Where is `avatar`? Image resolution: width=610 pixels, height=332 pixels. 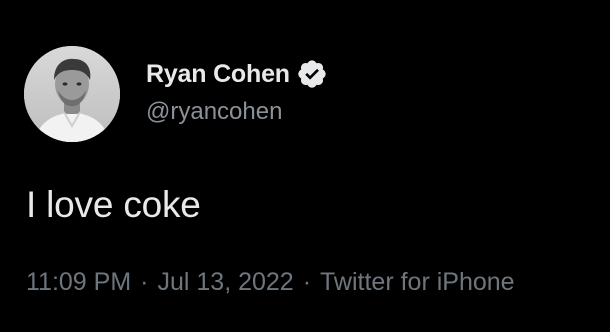 avatar is located at coordinates (72, 94).